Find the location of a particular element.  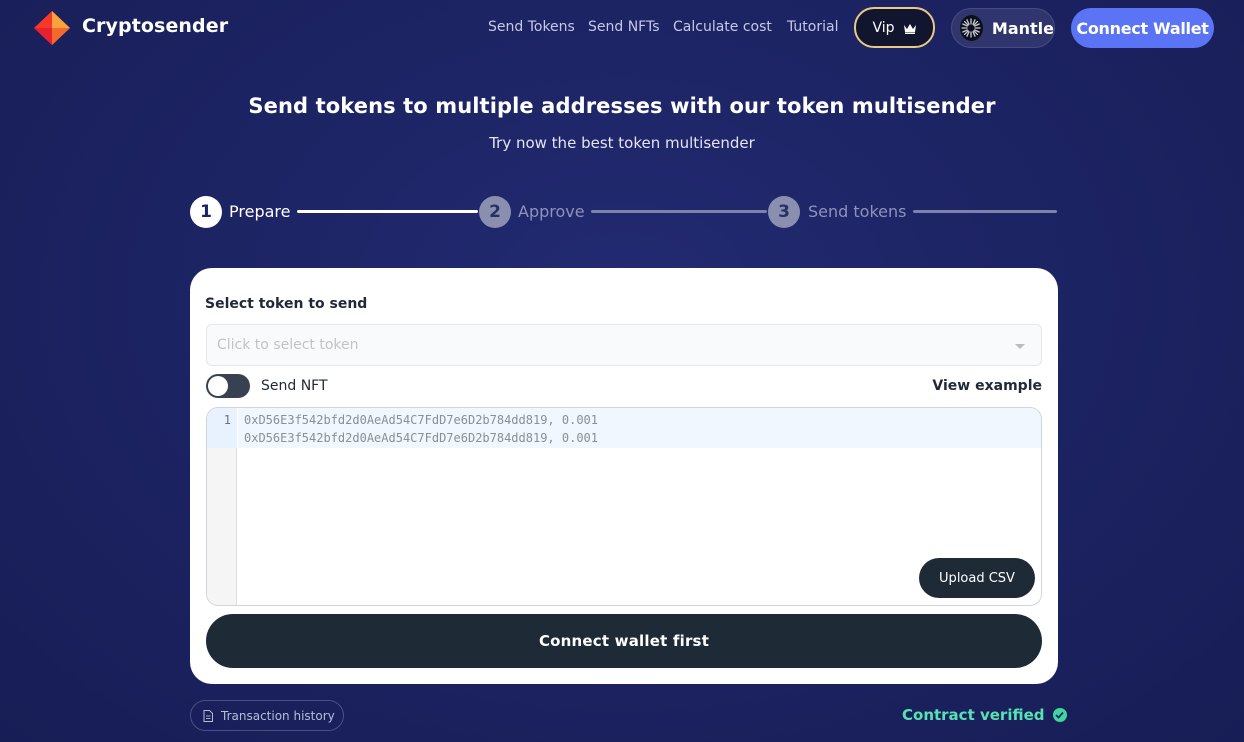

step-2-number: 2 is located at coordinates (495, 212).